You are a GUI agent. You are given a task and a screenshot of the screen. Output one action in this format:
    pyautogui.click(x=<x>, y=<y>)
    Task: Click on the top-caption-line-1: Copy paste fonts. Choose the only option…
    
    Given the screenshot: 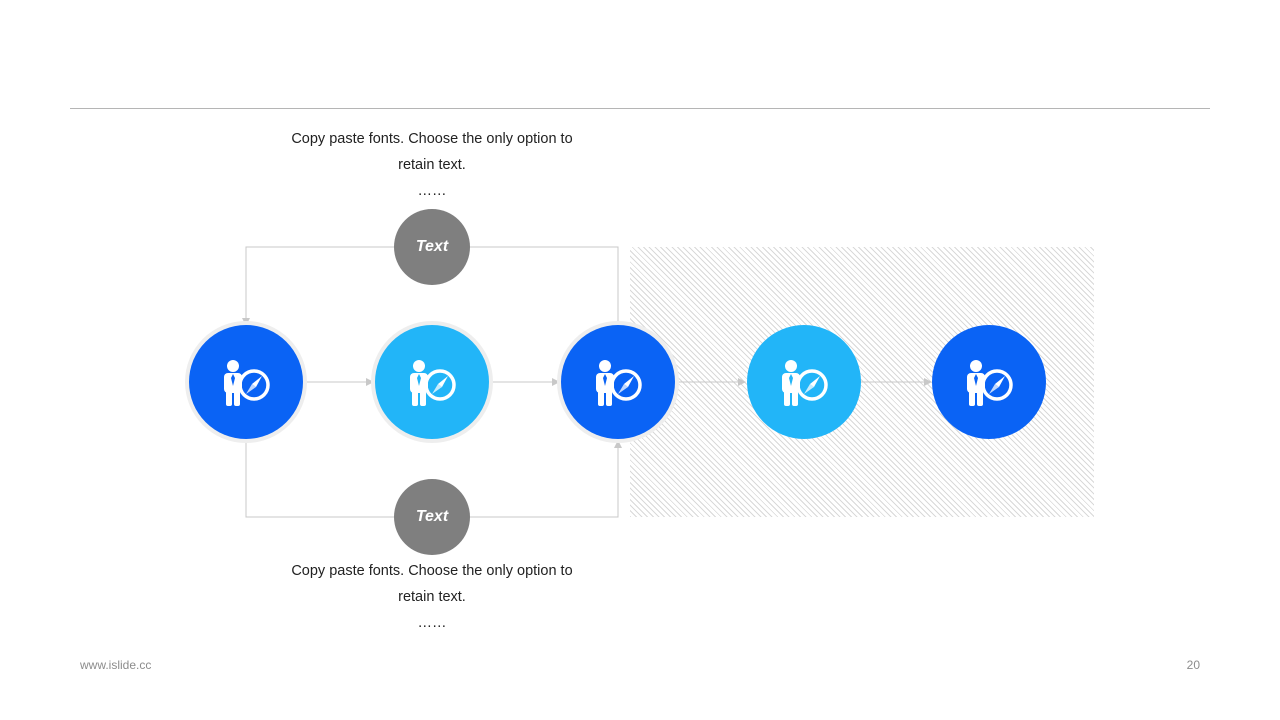 What is the action you would take?
    pyautogui.click(x=432, y=139)
    